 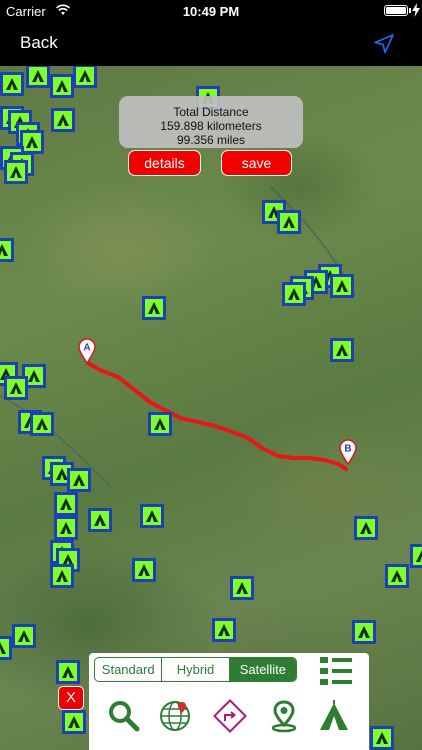 I want to click on clock: 10:49 PM, so click(x=211, y=11).